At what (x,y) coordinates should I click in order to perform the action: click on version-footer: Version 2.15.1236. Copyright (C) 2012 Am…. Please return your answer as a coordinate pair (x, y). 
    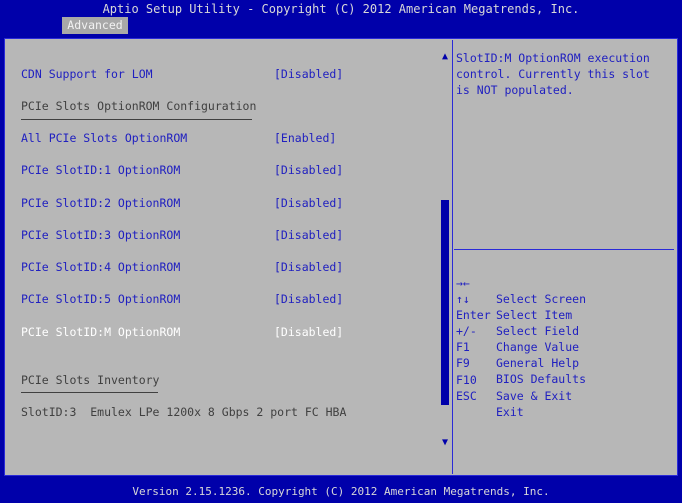
    Looking at the image, I should click on (341, 491).